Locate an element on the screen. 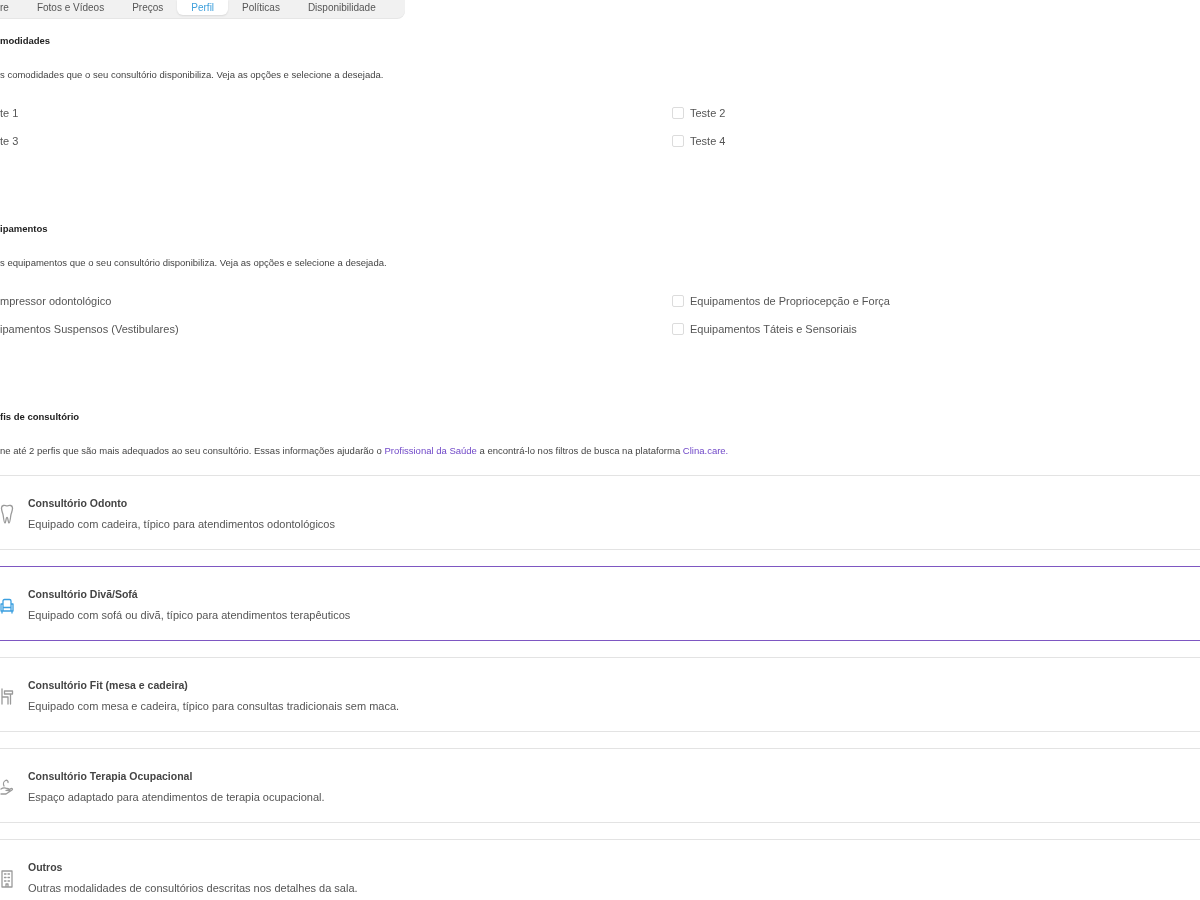 The width and height of the screenshot is (1200, 900). tooth-icon is located at coordinates (7, 513).